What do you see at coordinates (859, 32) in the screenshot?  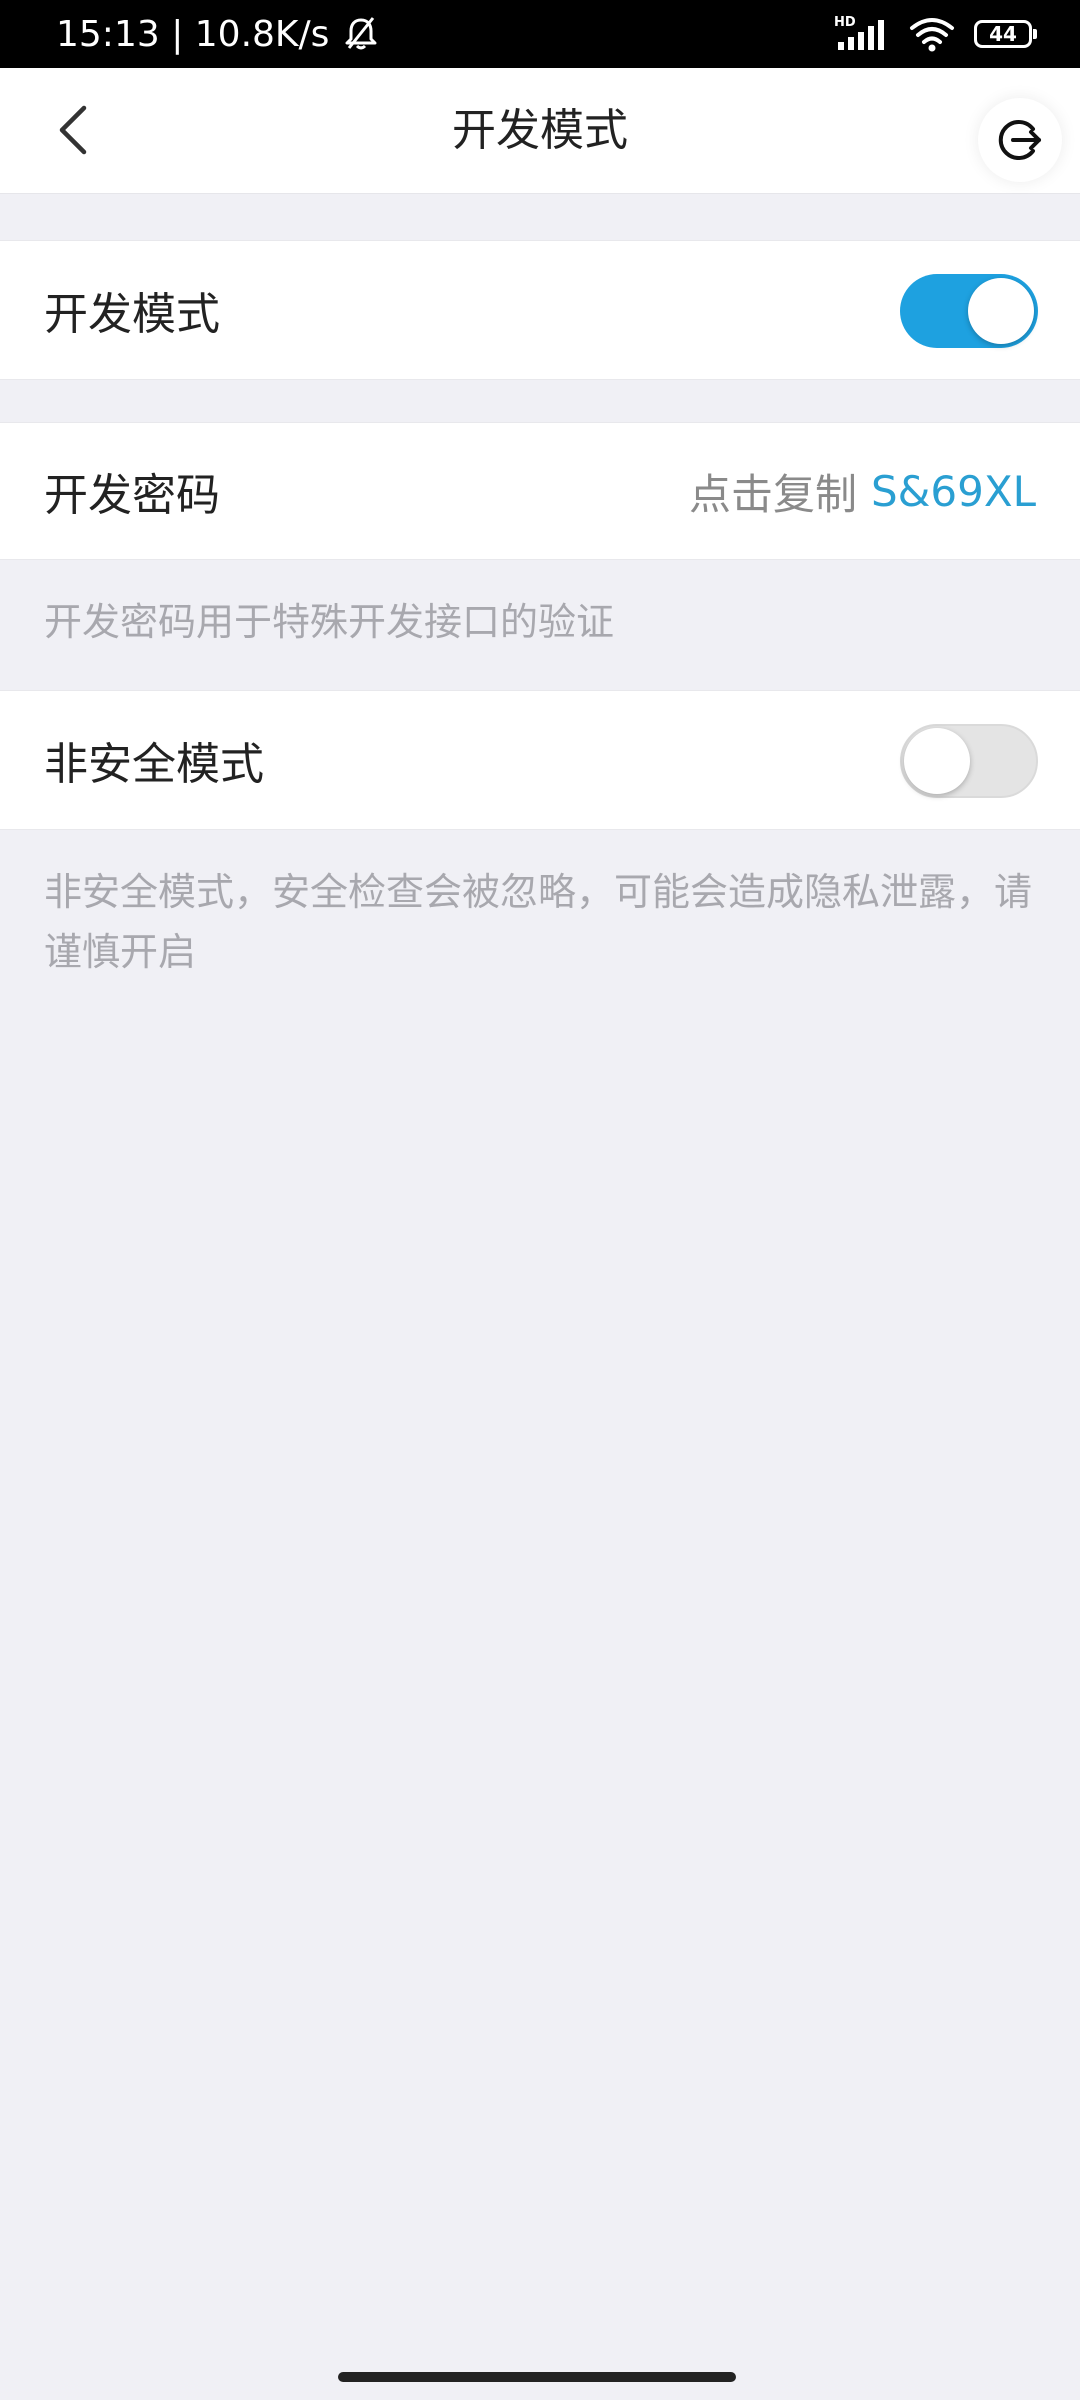 I see `signal-icon: HD` at bounding box center [859, 32].